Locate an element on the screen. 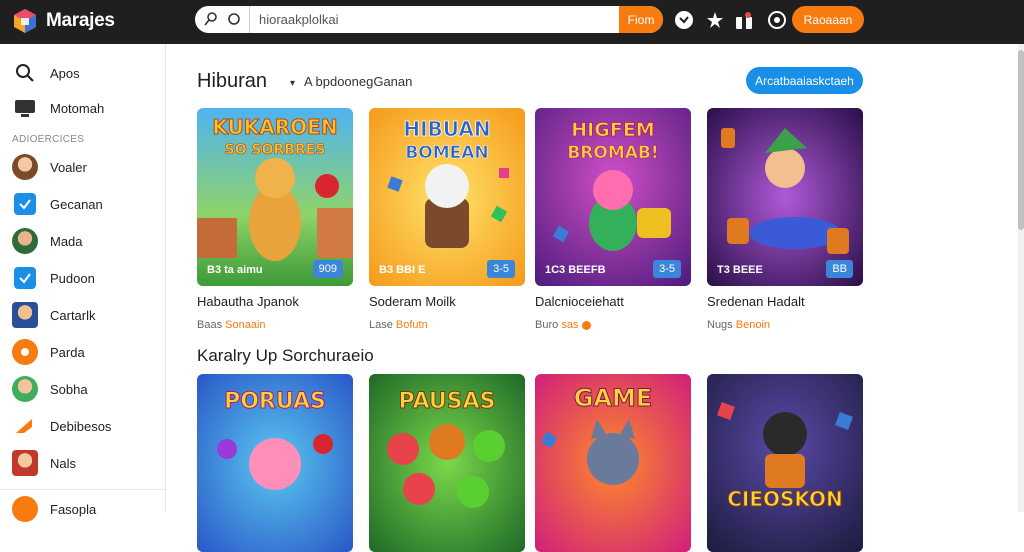 This screenshot has height=552, width=1024. scrollbar is located at coordinates (1021, 278).